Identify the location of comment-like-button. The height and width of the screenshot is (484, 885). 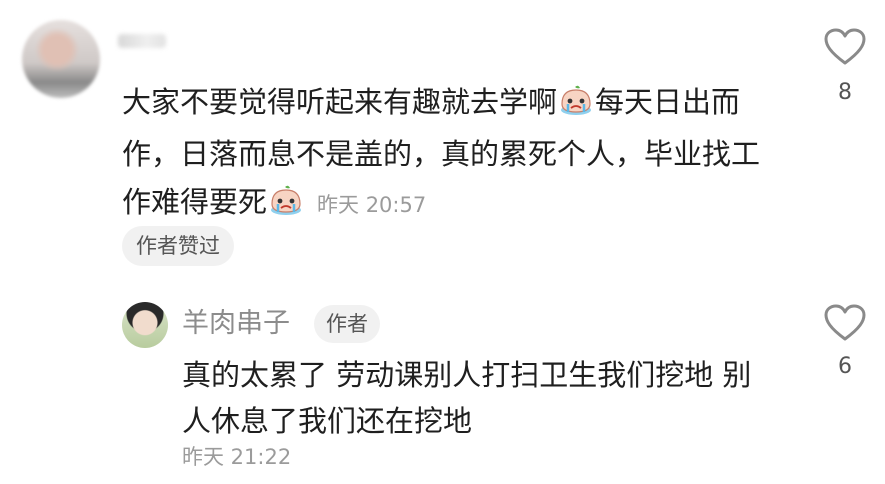
(845, 49).